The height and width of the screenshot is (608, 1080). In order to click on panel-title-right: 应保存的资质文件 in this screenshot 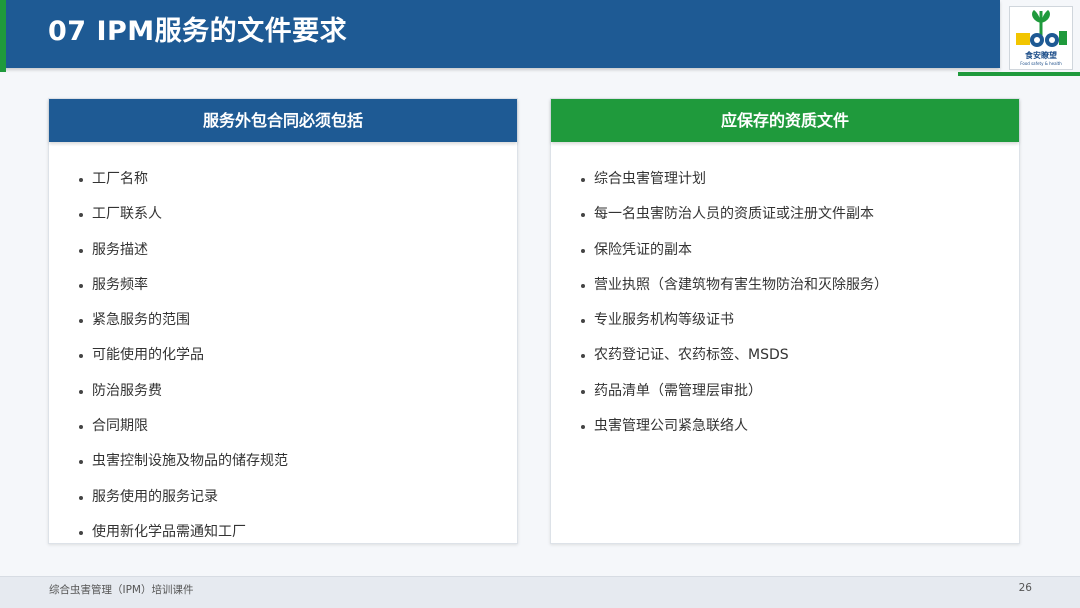, I will do `click(785, 120)`.